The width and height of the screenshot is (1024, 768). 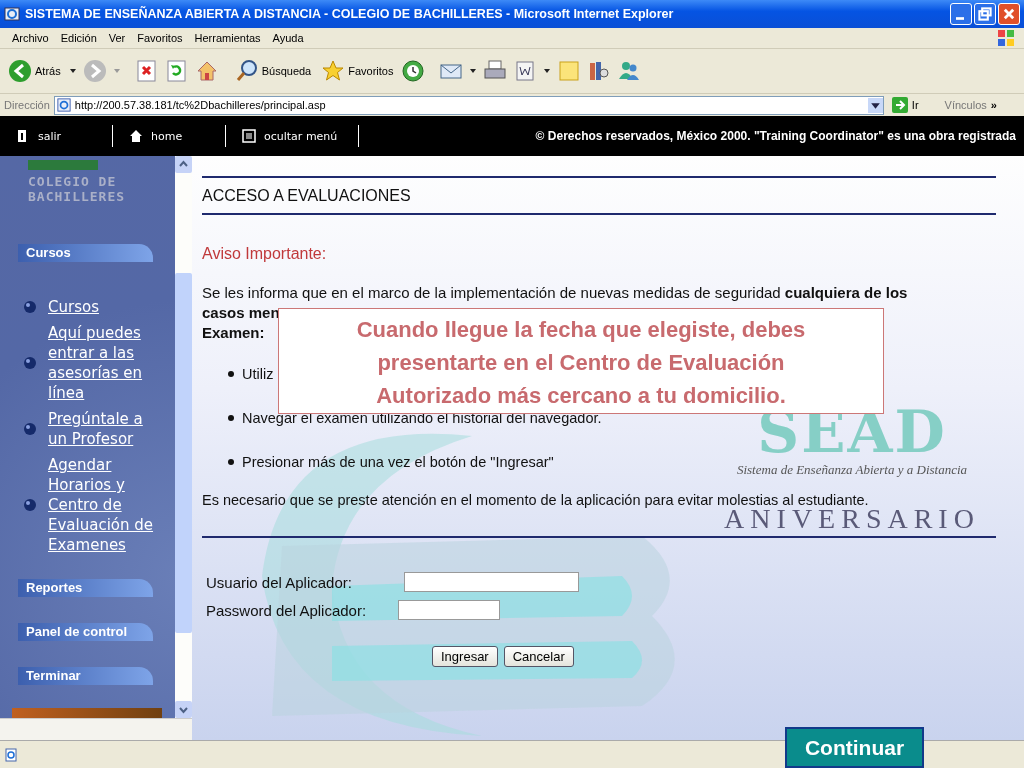 What do you see at coordinates (85, 253) in the screenshot?
I see `section-tab: Cursos` at bounding box center [85, 253].